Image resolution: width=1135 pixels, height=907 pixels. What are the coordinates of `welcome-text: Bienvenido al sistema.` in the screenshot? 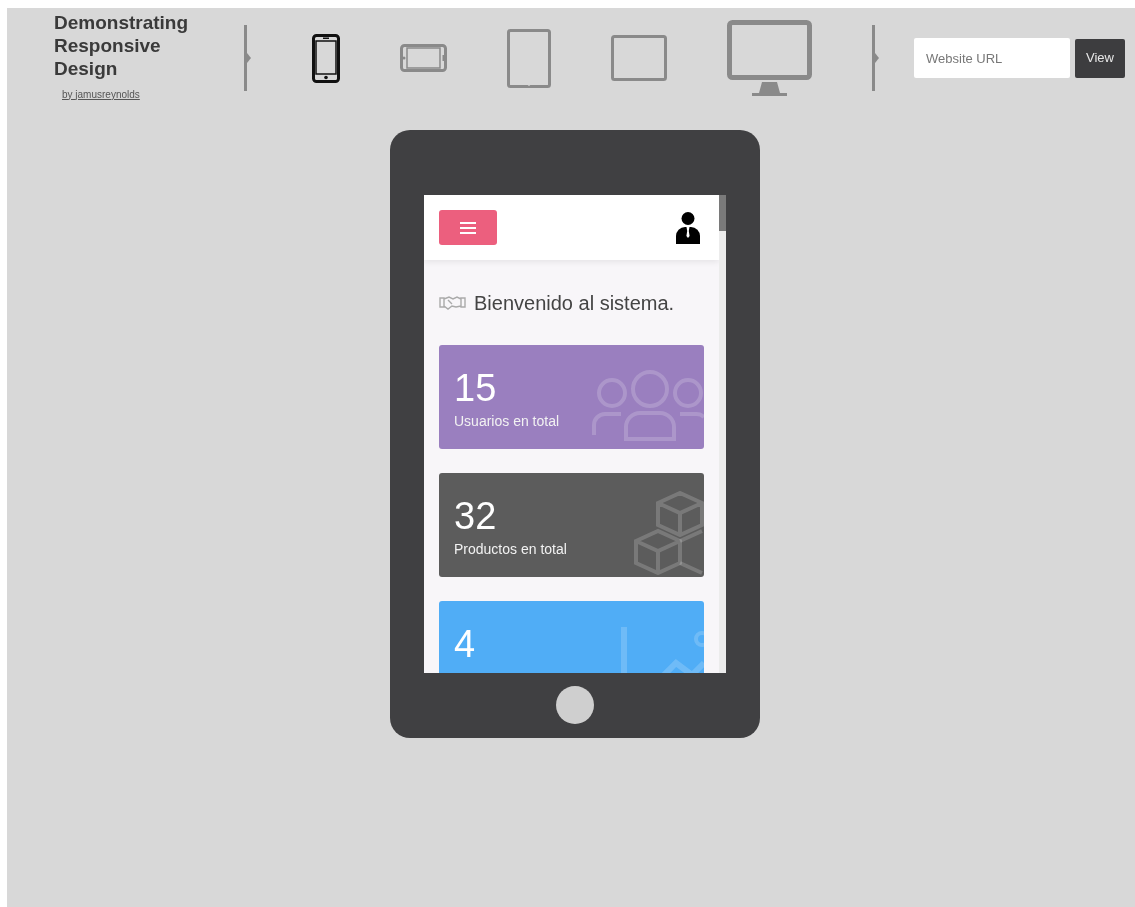 It's located at (574, 303).